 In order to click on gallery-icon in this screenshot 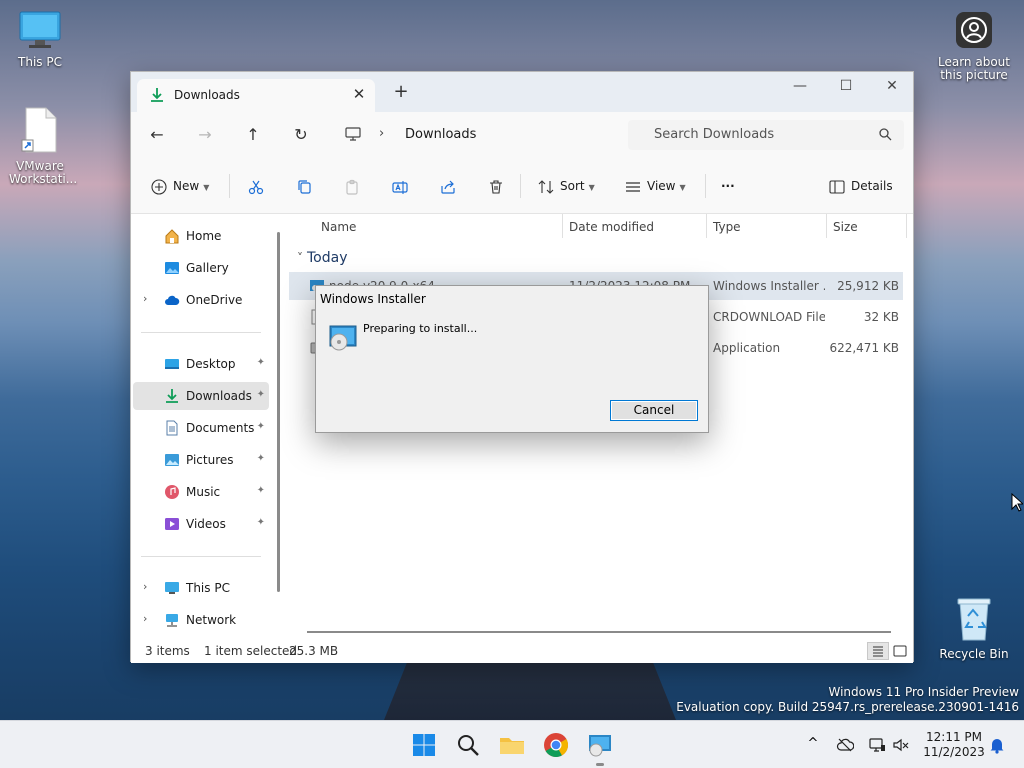, I will do `click(172, 268)`.